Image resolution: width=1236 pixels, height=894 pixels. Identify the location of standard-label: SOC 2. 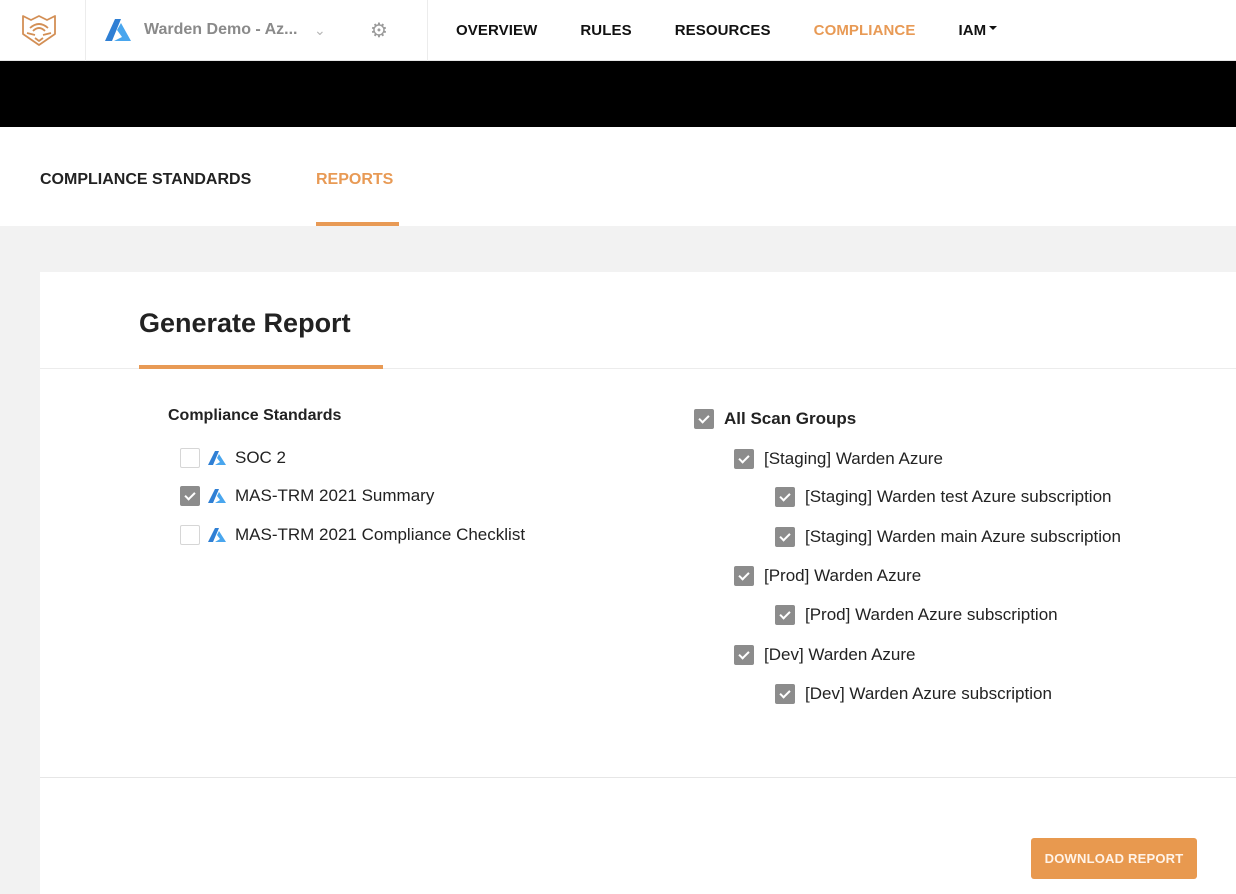
(261, 457).